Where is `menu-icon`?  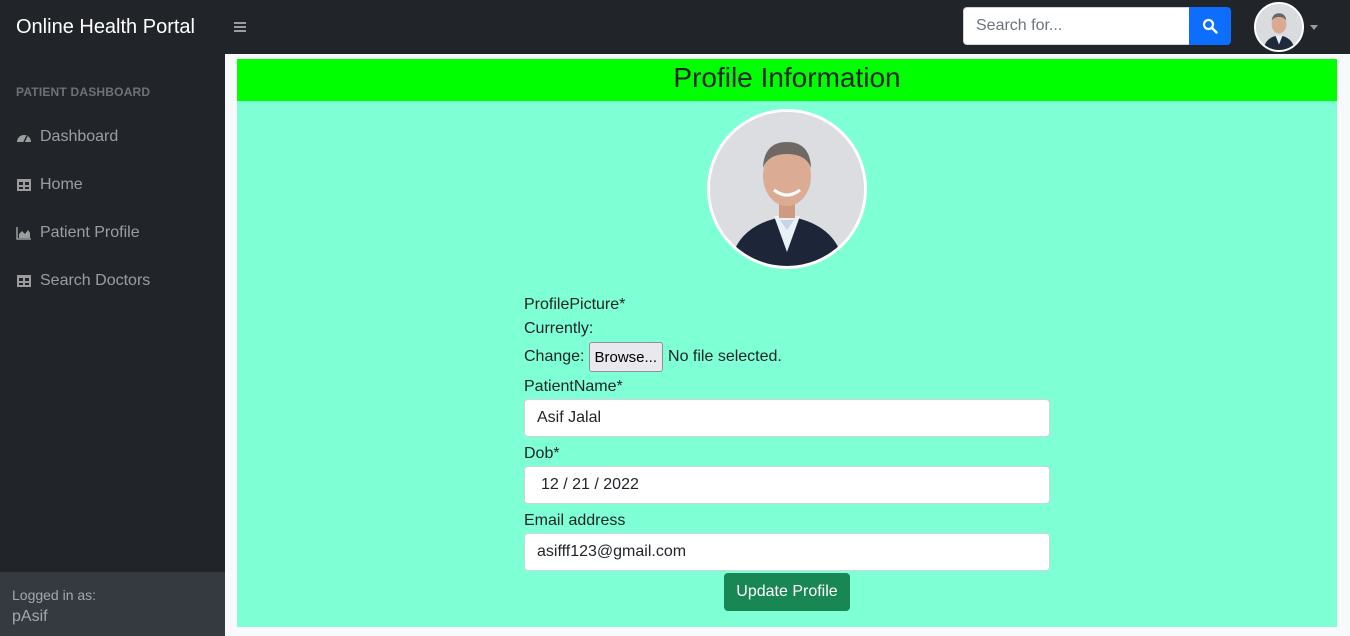 menu-icon is located at coordinates (240, 27).